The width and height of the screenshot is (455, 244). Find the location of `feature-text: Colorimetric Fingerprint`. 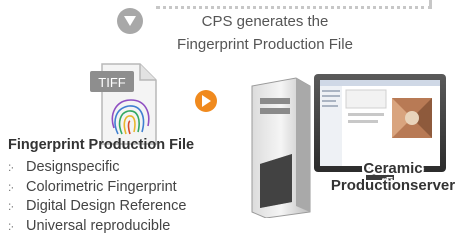

feature-text: Colorimetric Fingerprint is located at coordinates (101, 186).